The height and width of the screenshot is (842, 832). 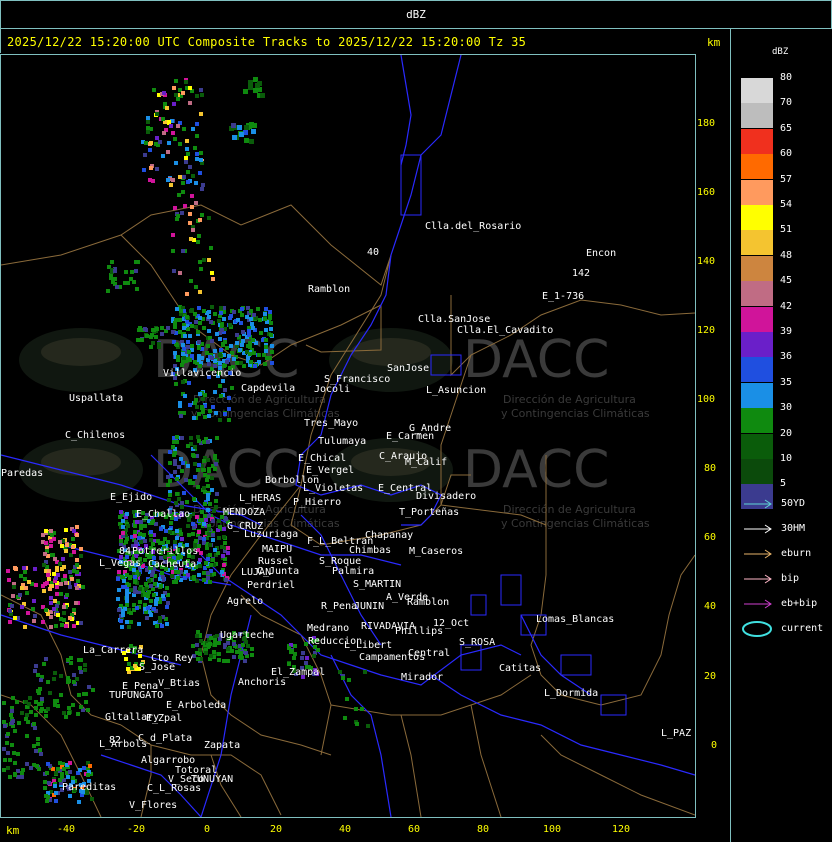 I want to click on x-tick-label: 60, so click(x=414, y=829).